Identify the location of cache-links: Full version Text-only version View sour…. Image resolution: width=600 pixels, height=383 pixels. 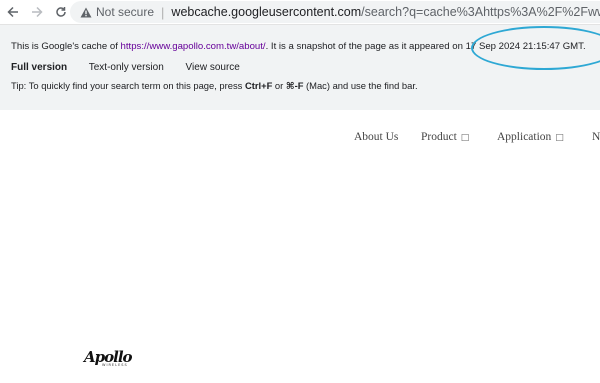
(135, 67).